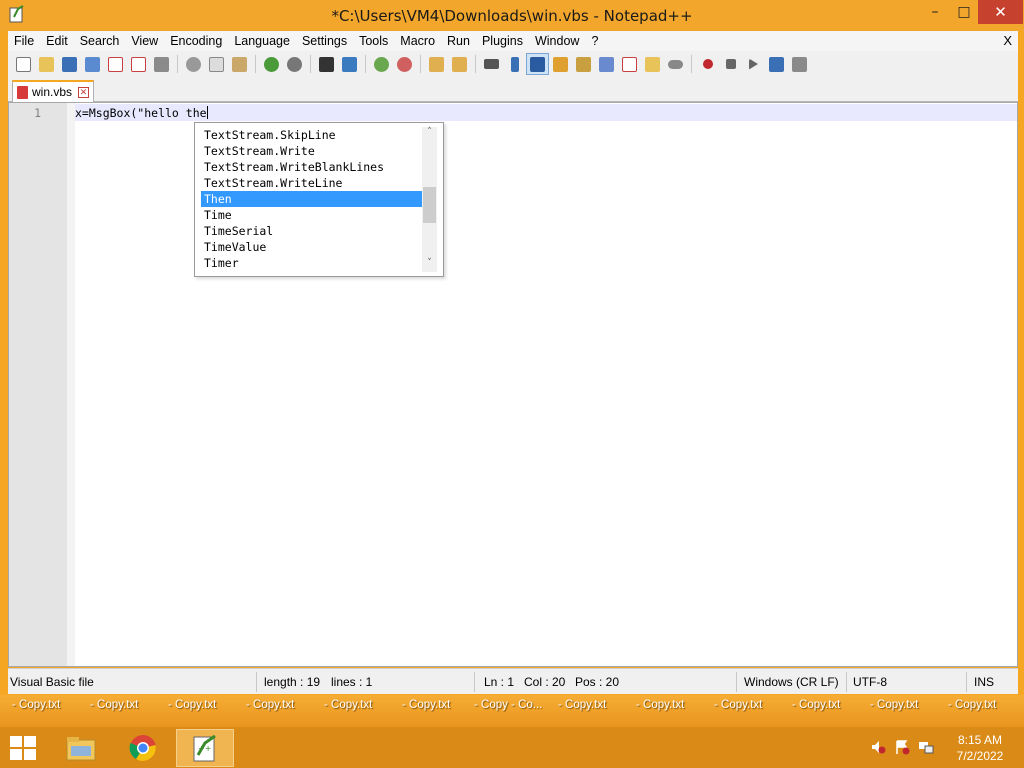 The height and width of the screenshot is (768, 1024). What do you see at coordinates (100, 41) in the screenshot?
I see `menu-search: Search` at bounding box center [100, 41].